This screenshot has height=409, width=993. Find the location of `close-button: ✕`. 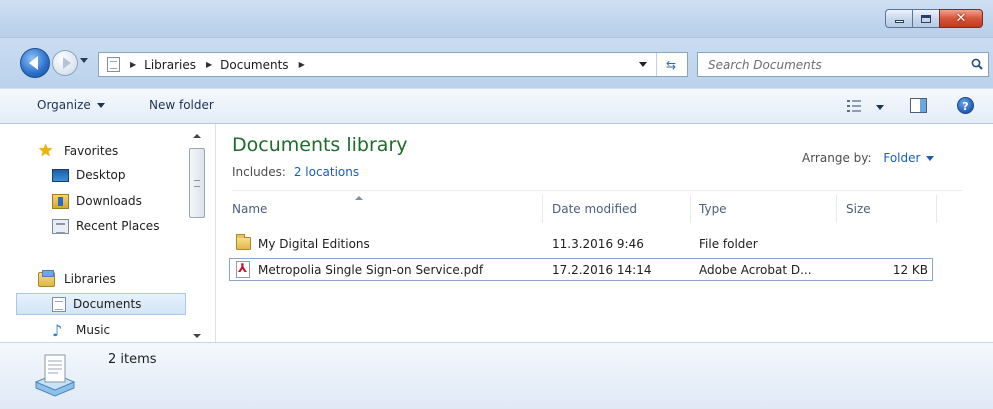

close-button: ✕ is located at coordinates (961, 18).